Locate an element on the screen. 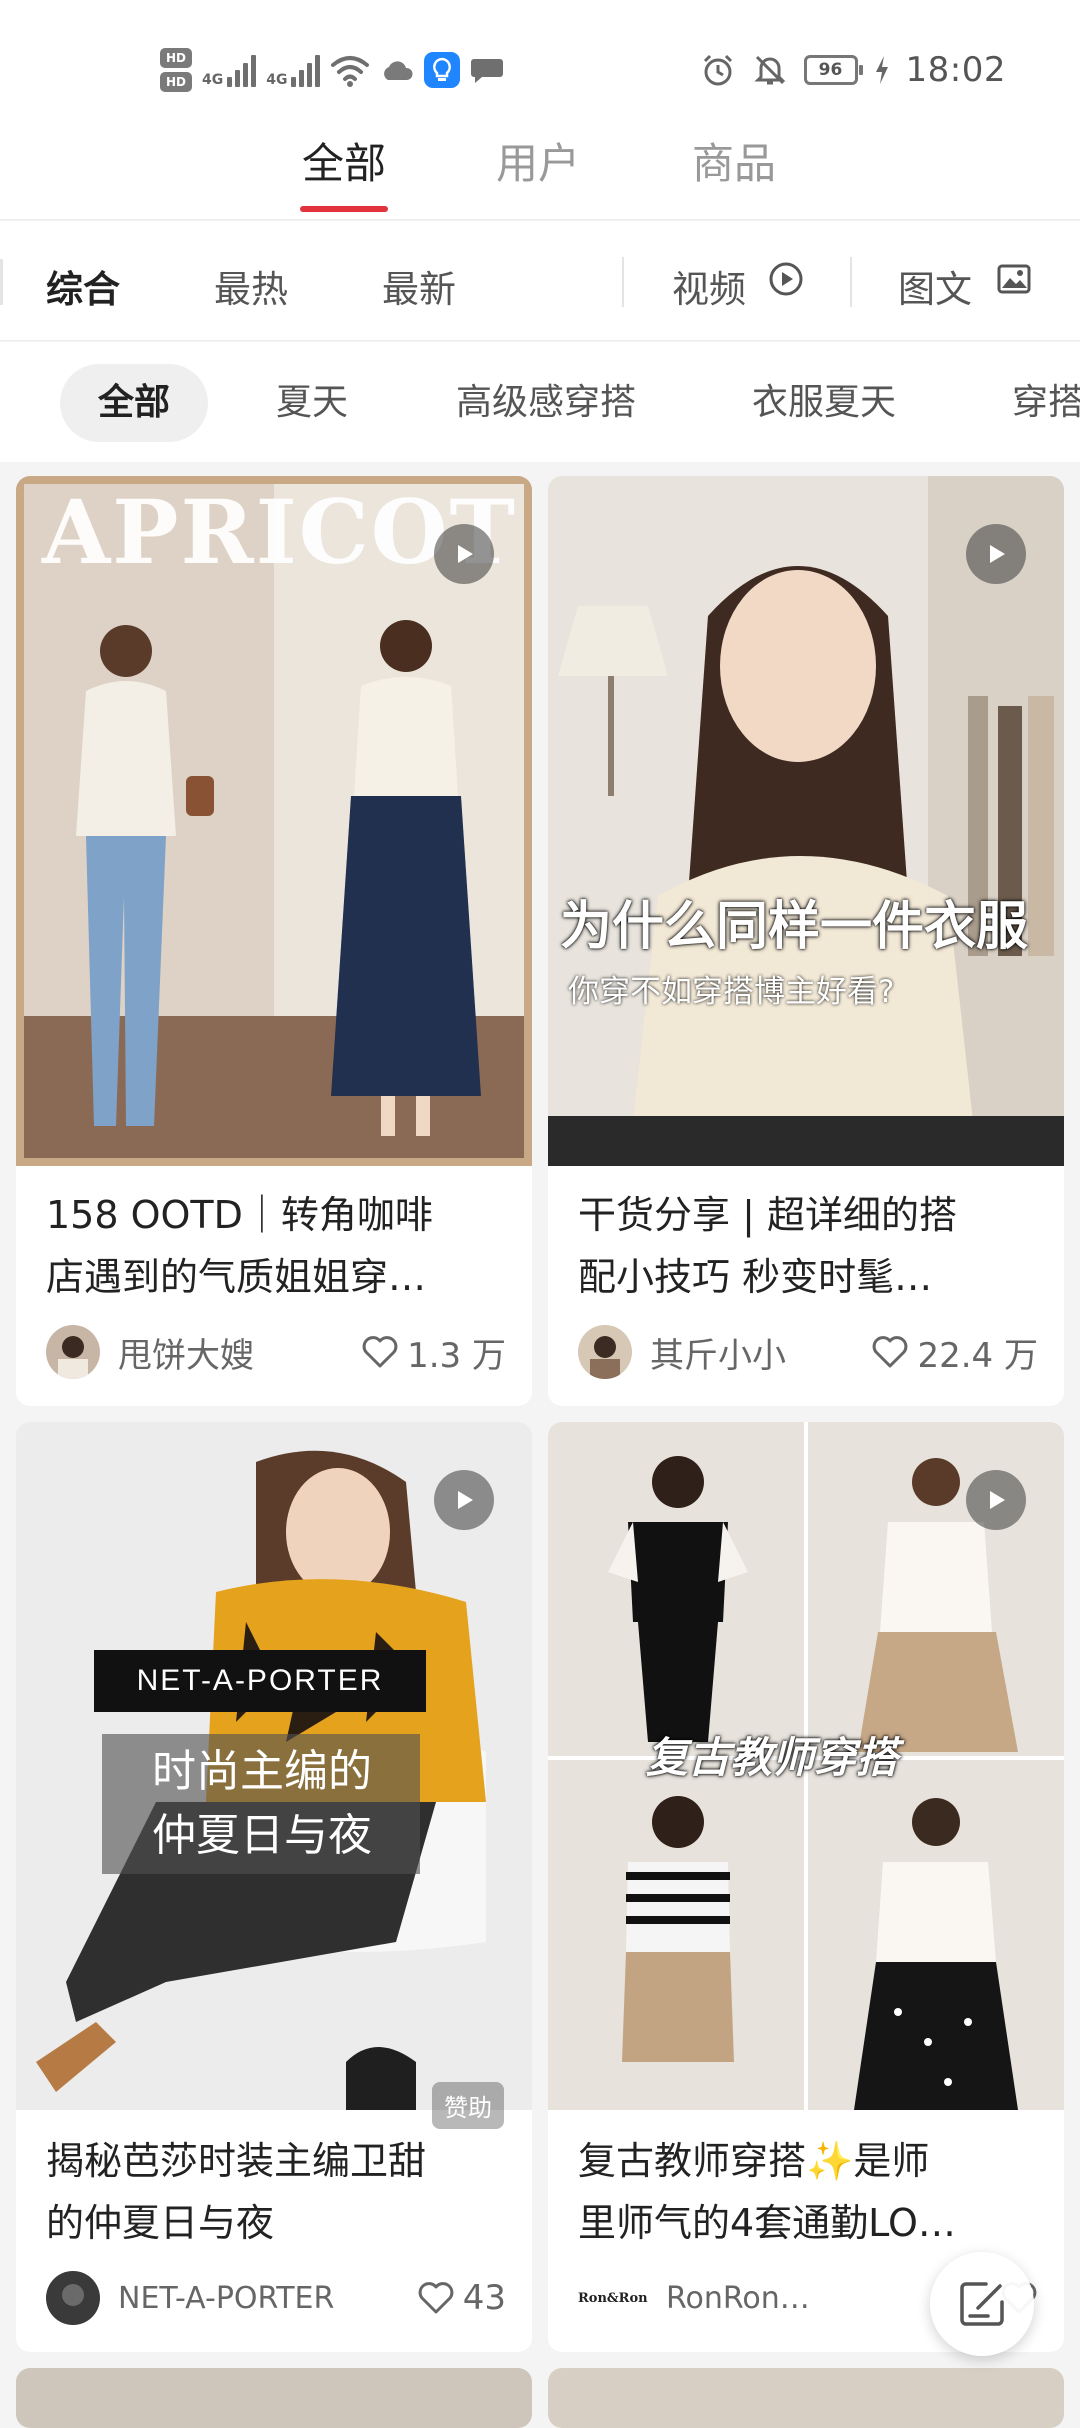 The height and width of the screenshot is (2428, 1080). signal-2: 4G is located at coordinates (293, 70).